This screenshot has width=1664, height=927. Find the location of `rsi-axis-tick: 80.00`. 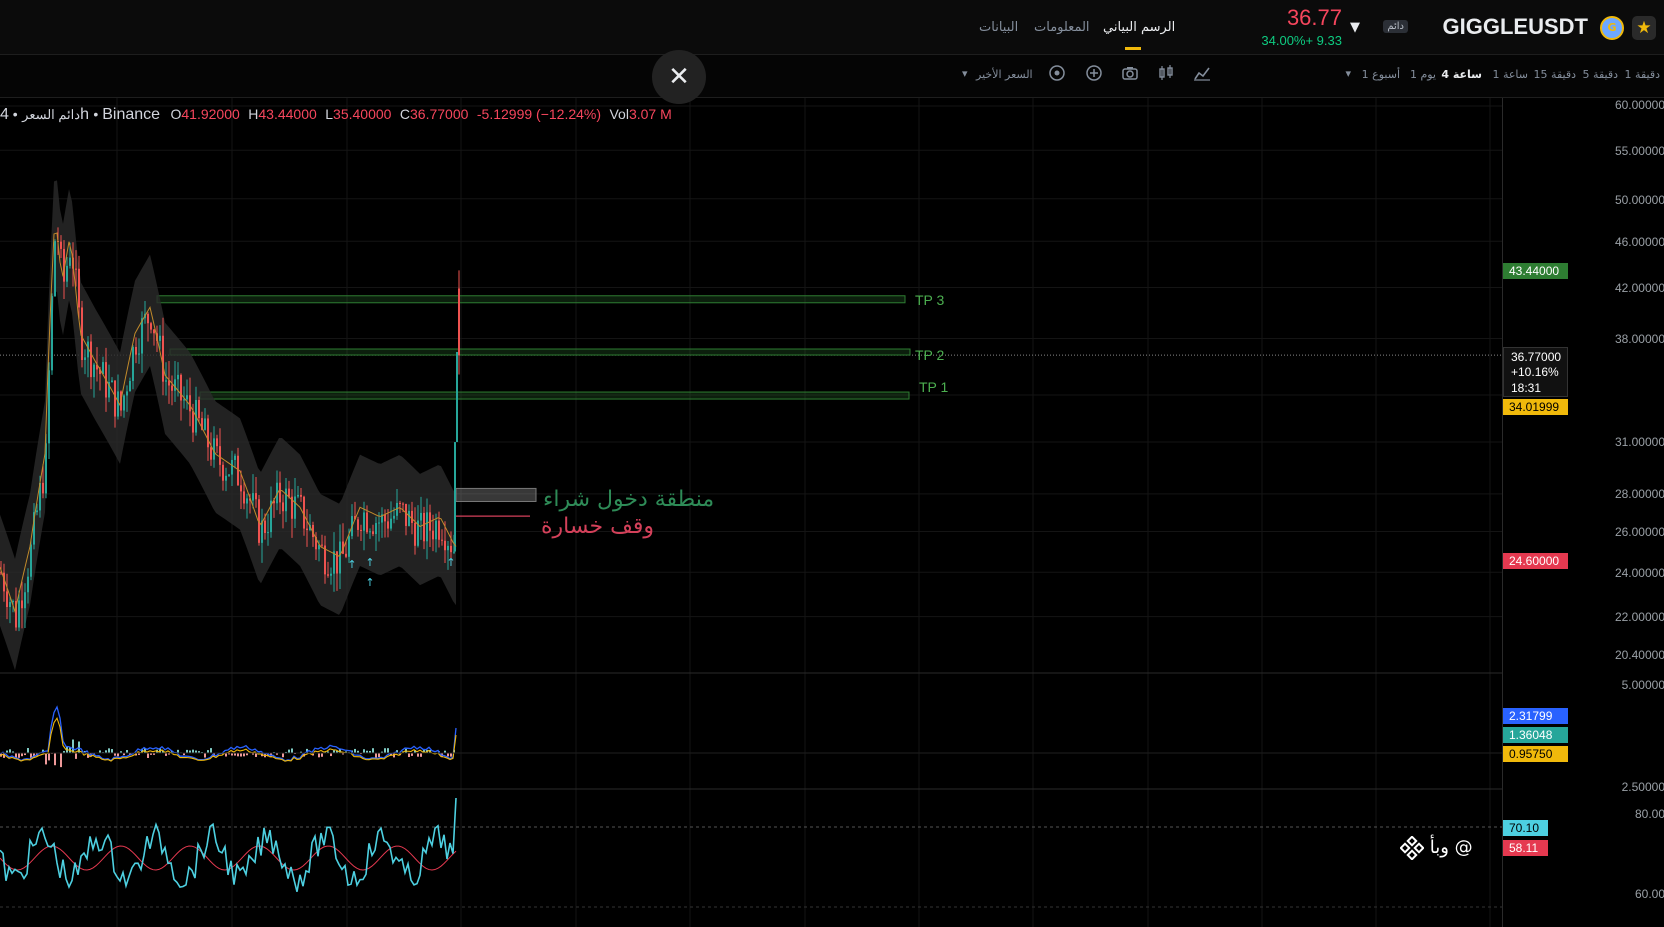

rsi-axis-tick: 80.00 is located at coordinates (1649, 814).